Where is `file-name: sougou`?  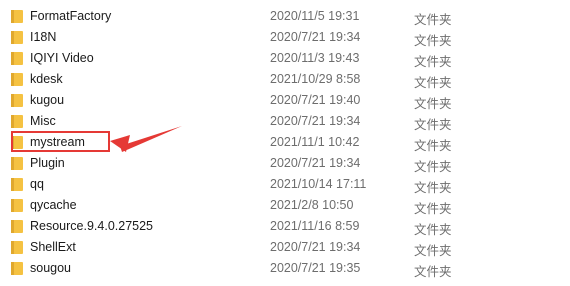 file-name: sougou is located at coordinates (51, 268).